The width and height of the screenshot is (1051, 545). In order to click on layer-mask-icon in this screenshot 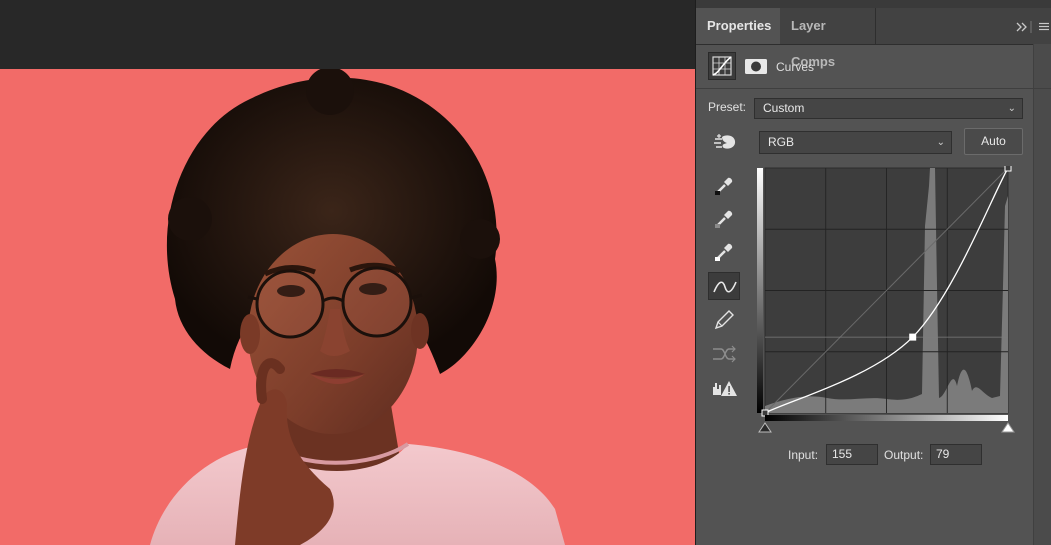, I will do `click(756, 66)`.